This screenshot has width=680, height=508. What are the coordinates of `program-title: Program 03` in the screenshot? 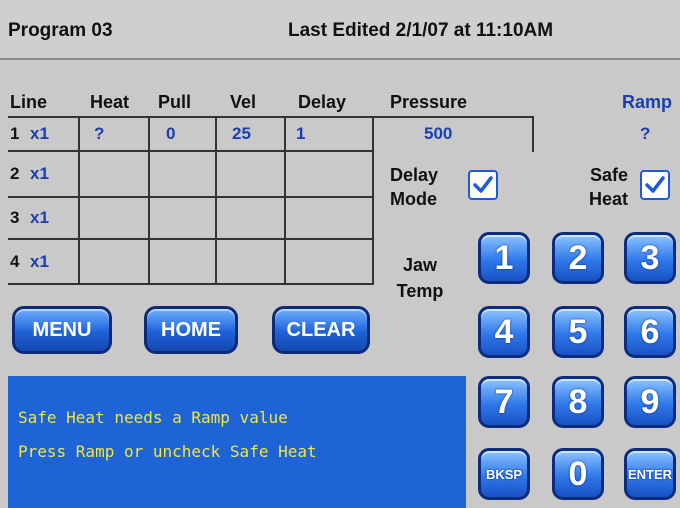 It's located at (60, 30).